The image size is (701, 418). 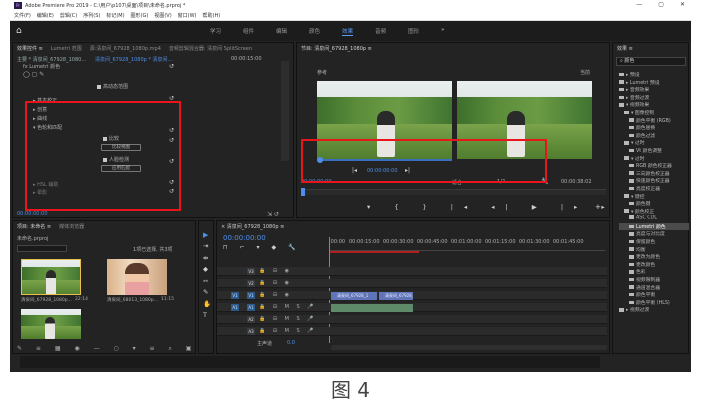 I want to click on effects-tree-item: ▾ 颜色校正, so click(x=654, y=212).